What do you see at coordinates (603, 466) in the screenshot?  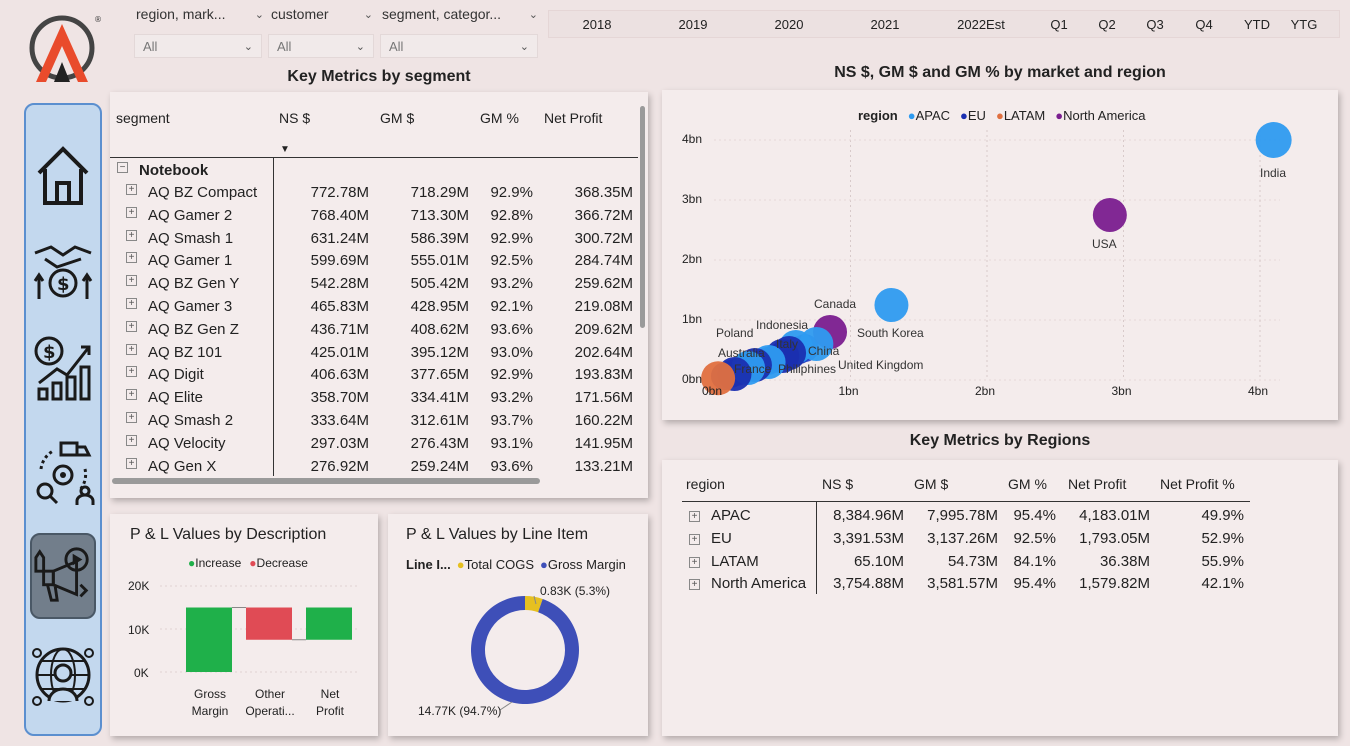 I see `metric-cell: 133.21M` at bounding box center [603, 466].